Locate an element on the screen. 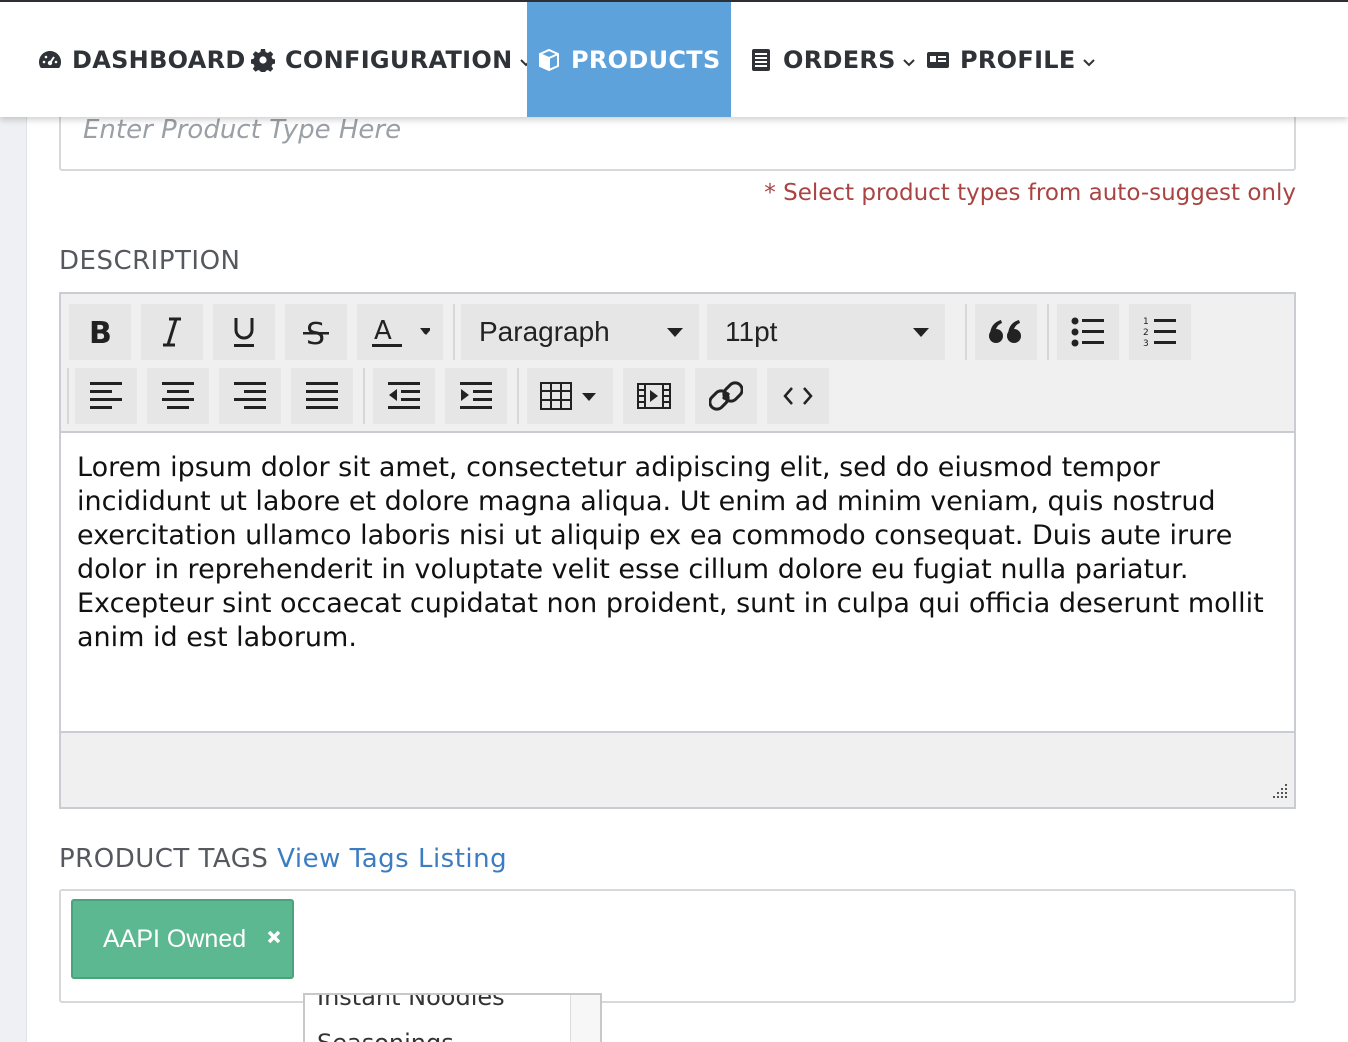 The width and height of the screenshot is (1348, 1042). media-button is located at coordinates (654, 396).